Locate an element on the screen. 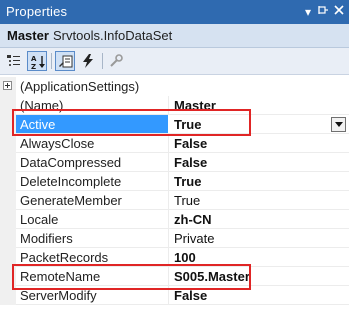  property-row-datacompressed: DataCompressed False is located at coordinates (174, 162).